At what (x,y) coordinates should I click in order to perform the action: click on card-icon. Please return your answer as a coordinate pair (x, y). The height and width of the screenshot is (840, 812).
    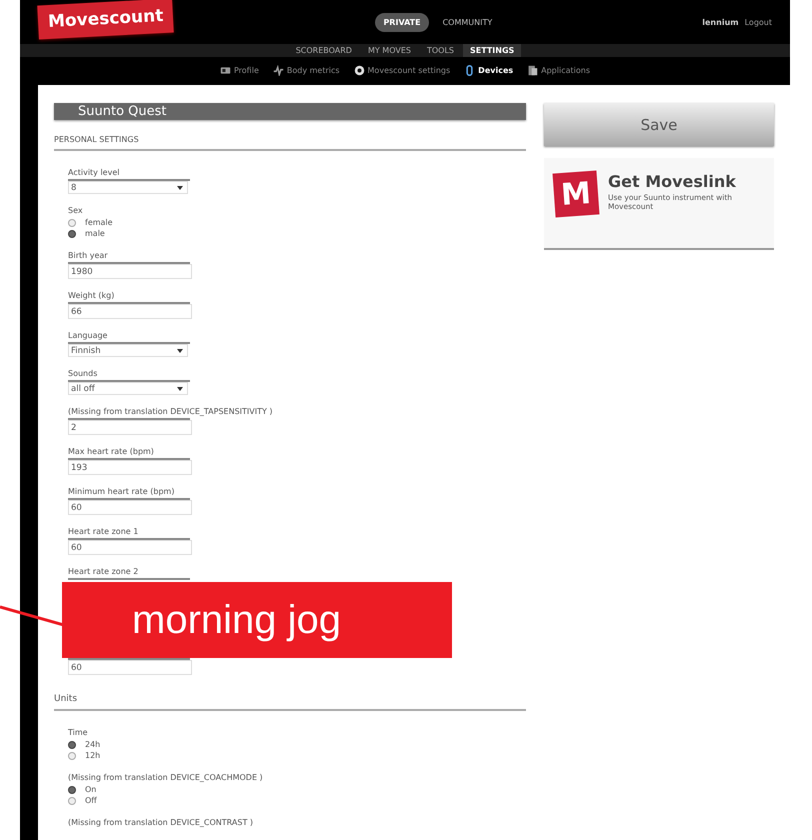
    Looking at the image, I should click on (225, 70).